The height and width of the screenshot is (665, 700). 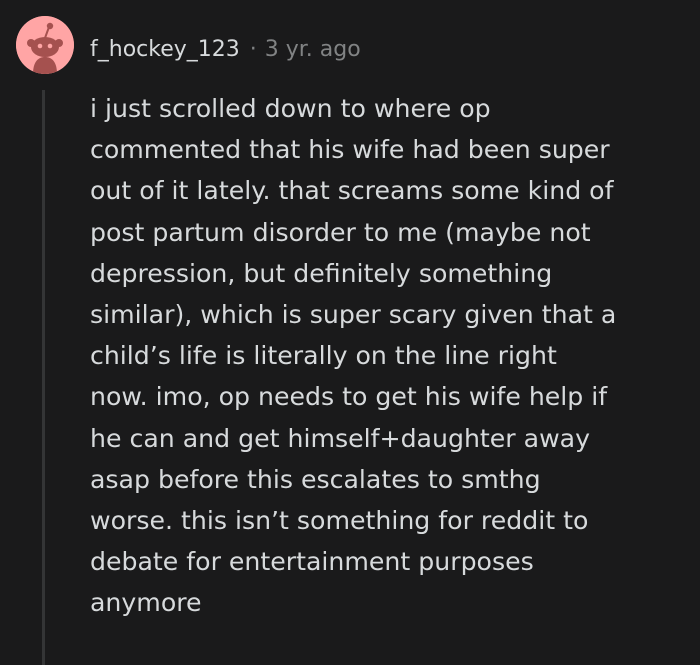 I want to click on comment-line: he can and get himself+daughter away, so click(x=340, y=438).